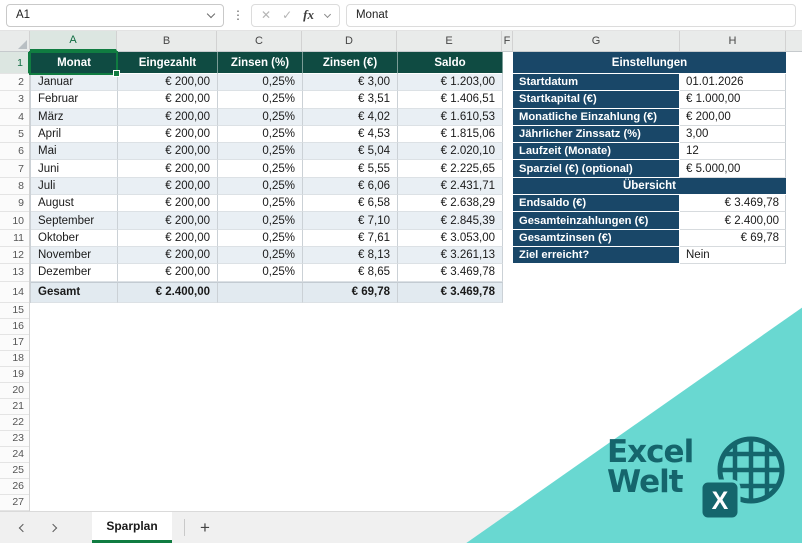  I want to click on confirm-icon: ✓, so click(287, 15).